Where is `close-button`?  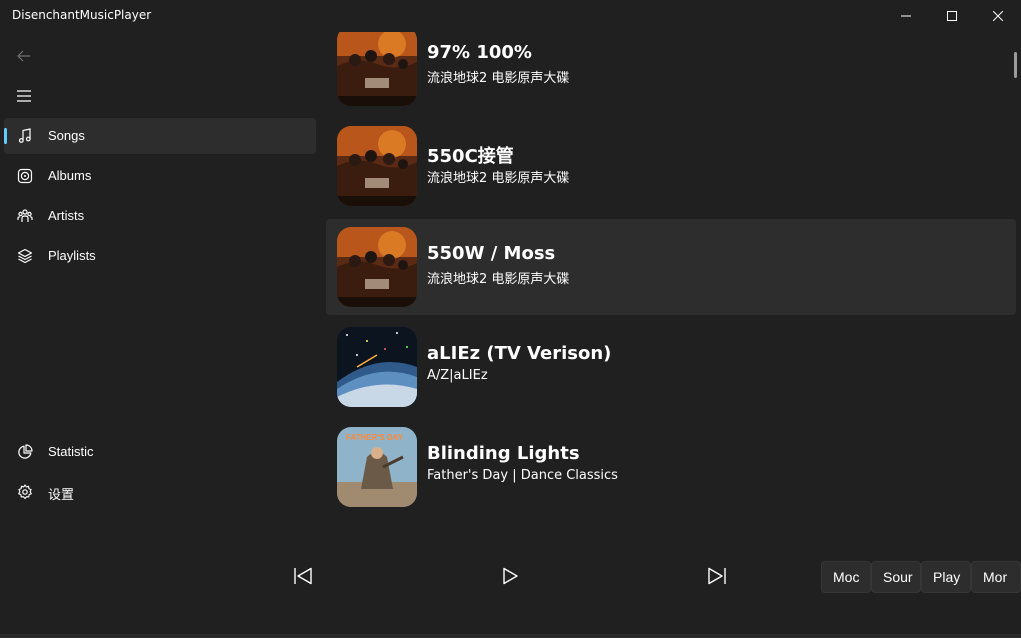
close-button is located at coordinates (998, 16).